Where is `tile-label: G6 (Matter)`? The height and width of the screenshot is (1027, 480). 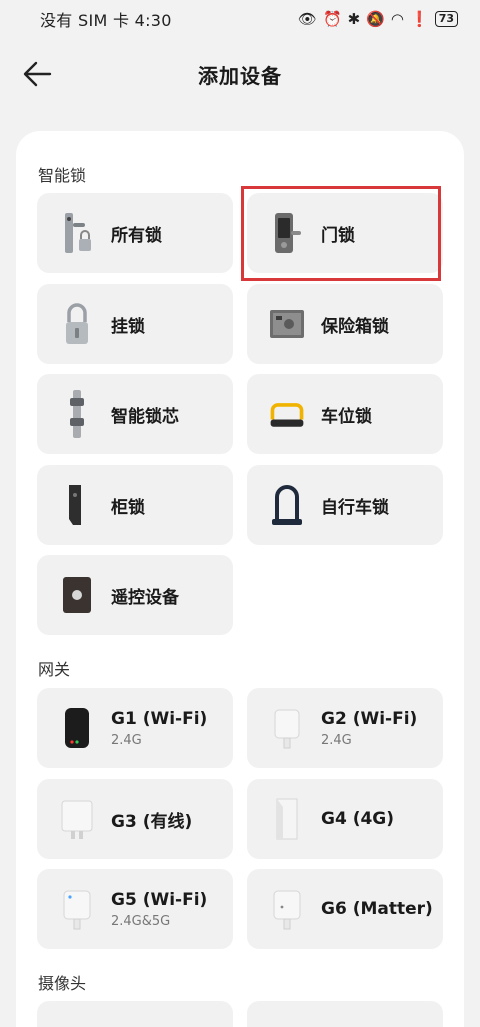 tile-label: G6 (Matter) is located at coordinates (377, 909).